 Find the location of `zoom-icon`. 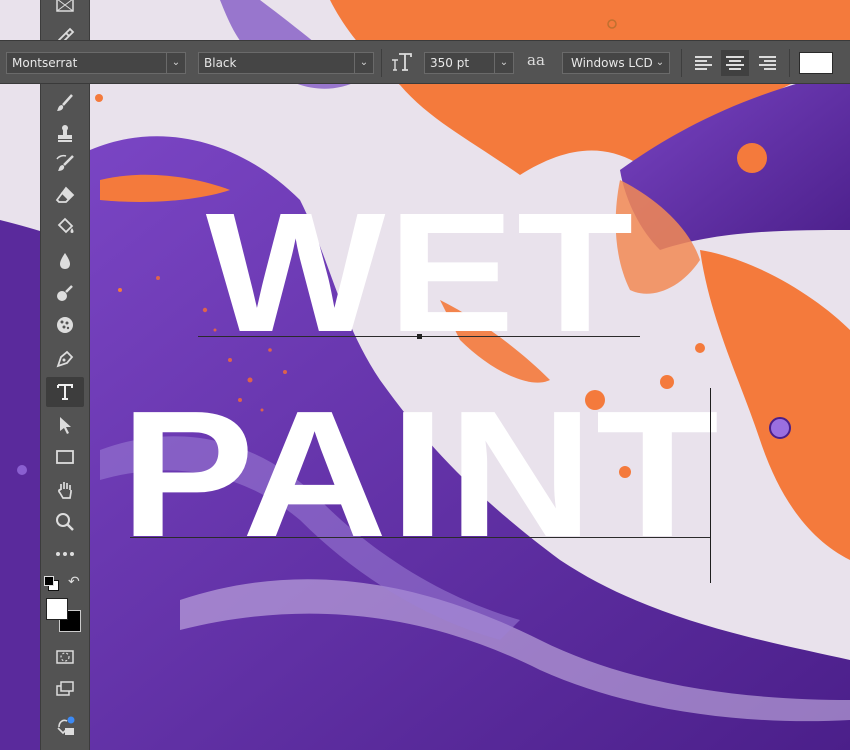

zoom-icon is located at coordinates (65, 522).